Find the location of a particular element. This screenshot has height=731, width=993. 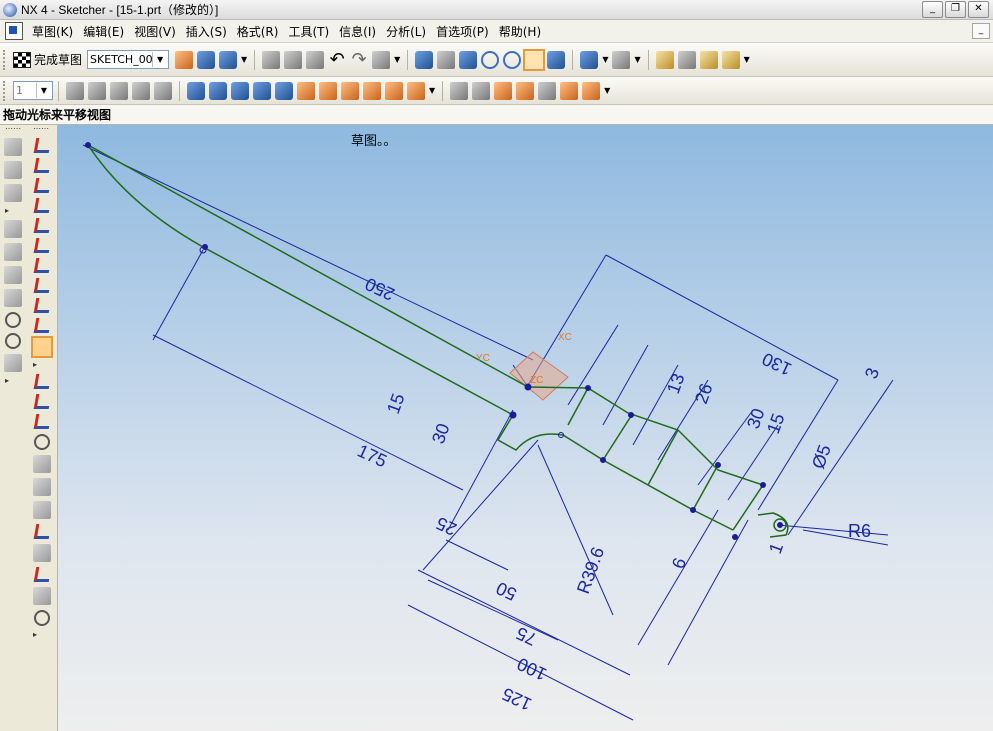

undo-icon: ↶ is located at coordinates (337, 59).